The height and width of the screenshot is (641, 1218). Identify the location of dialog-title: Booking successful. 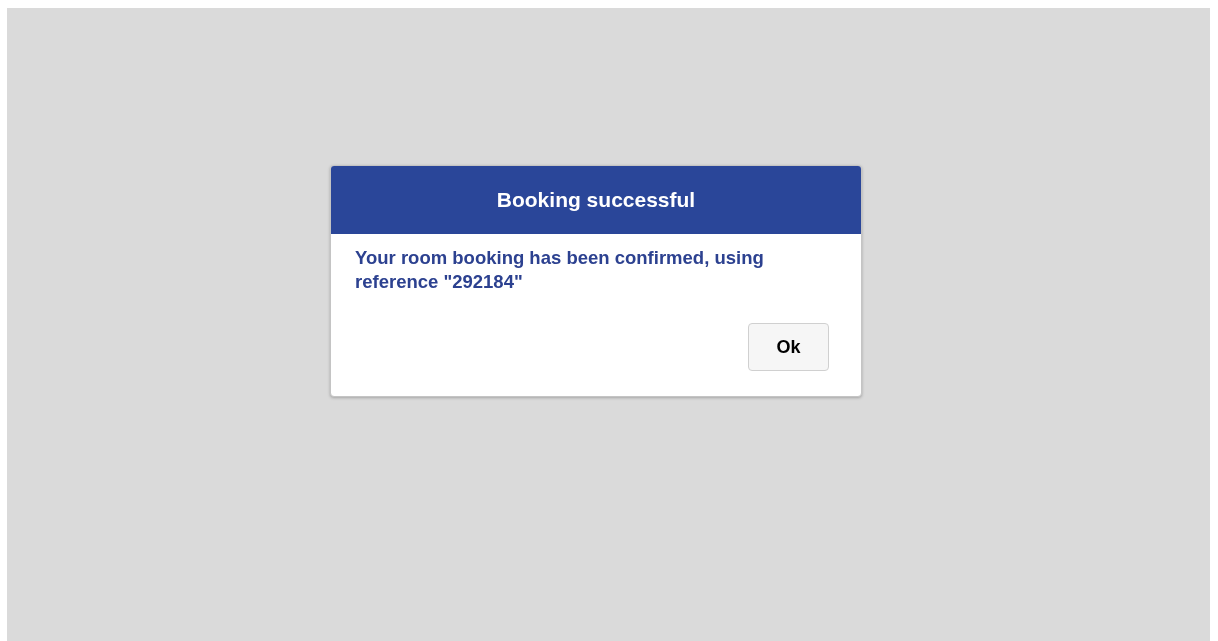
(596, 200).